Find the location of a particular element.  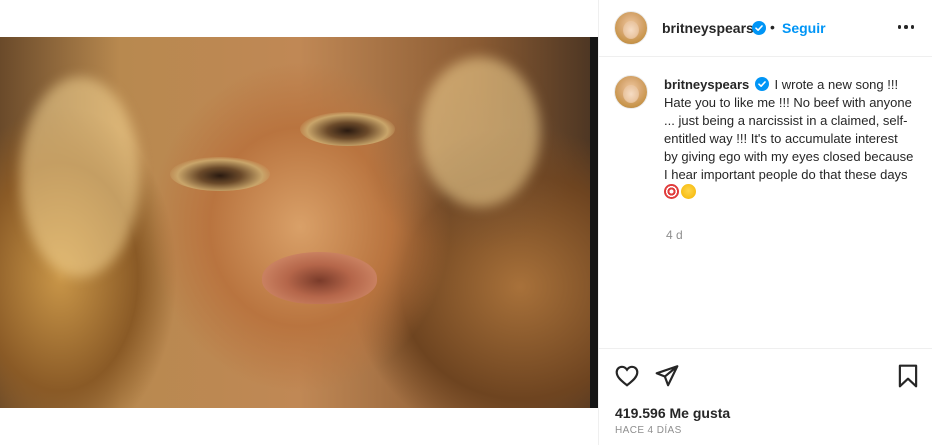

caption-timestamp: 4 d is located at coordinates (674, 235).